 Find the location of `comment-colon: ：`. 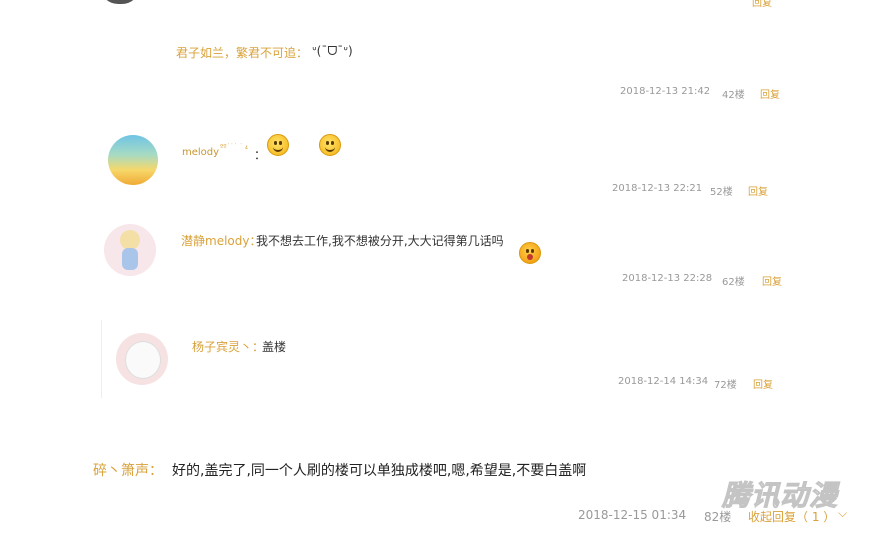

comment-colon: ： is located at coordinates (260, 155).